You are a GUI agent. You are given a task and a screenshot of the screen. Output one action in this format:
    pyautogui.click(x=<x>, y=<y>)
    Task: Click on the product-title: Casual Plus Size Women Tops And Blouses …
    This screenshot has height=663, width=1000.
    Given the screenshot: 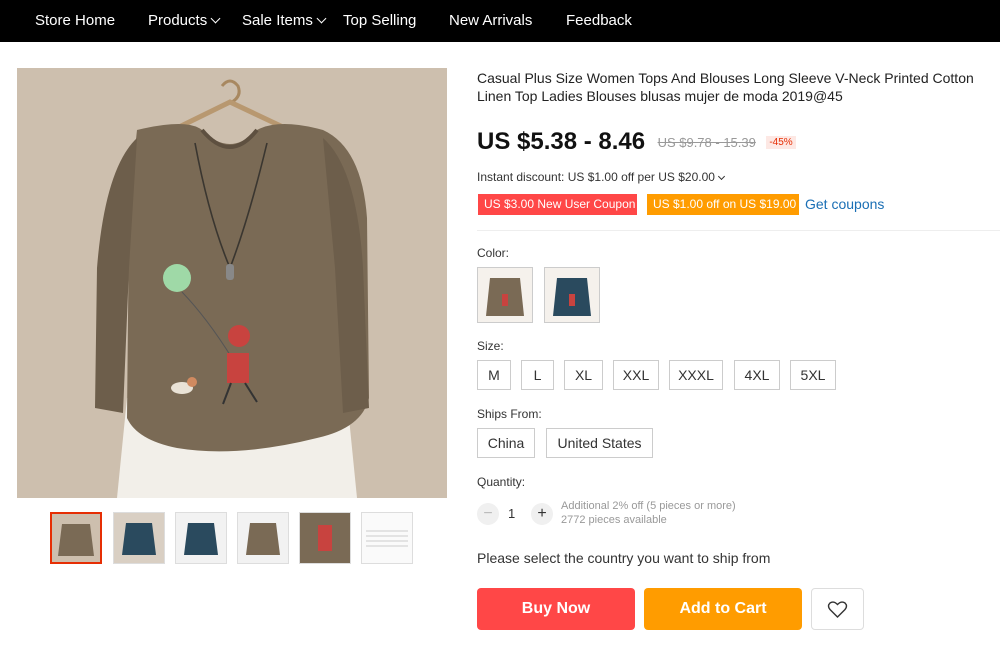 What is the action you would take?
    pyautogui.click(x=725, y=87)
    